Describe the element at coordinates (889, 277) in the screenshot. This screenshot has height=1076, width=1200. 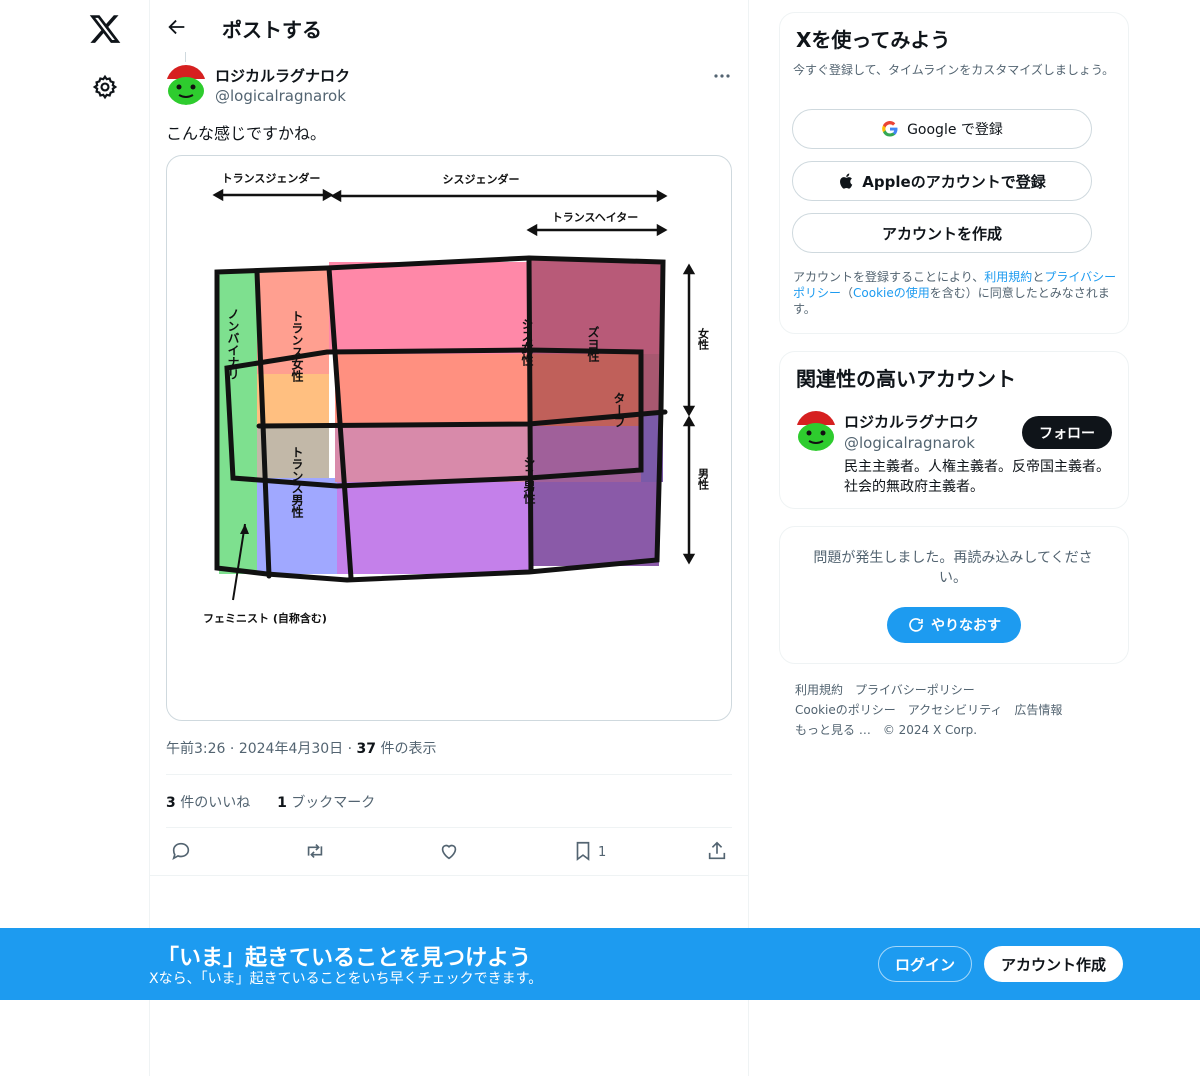
I see `legal-prefix: アカウントを登録することにより、` at that location.